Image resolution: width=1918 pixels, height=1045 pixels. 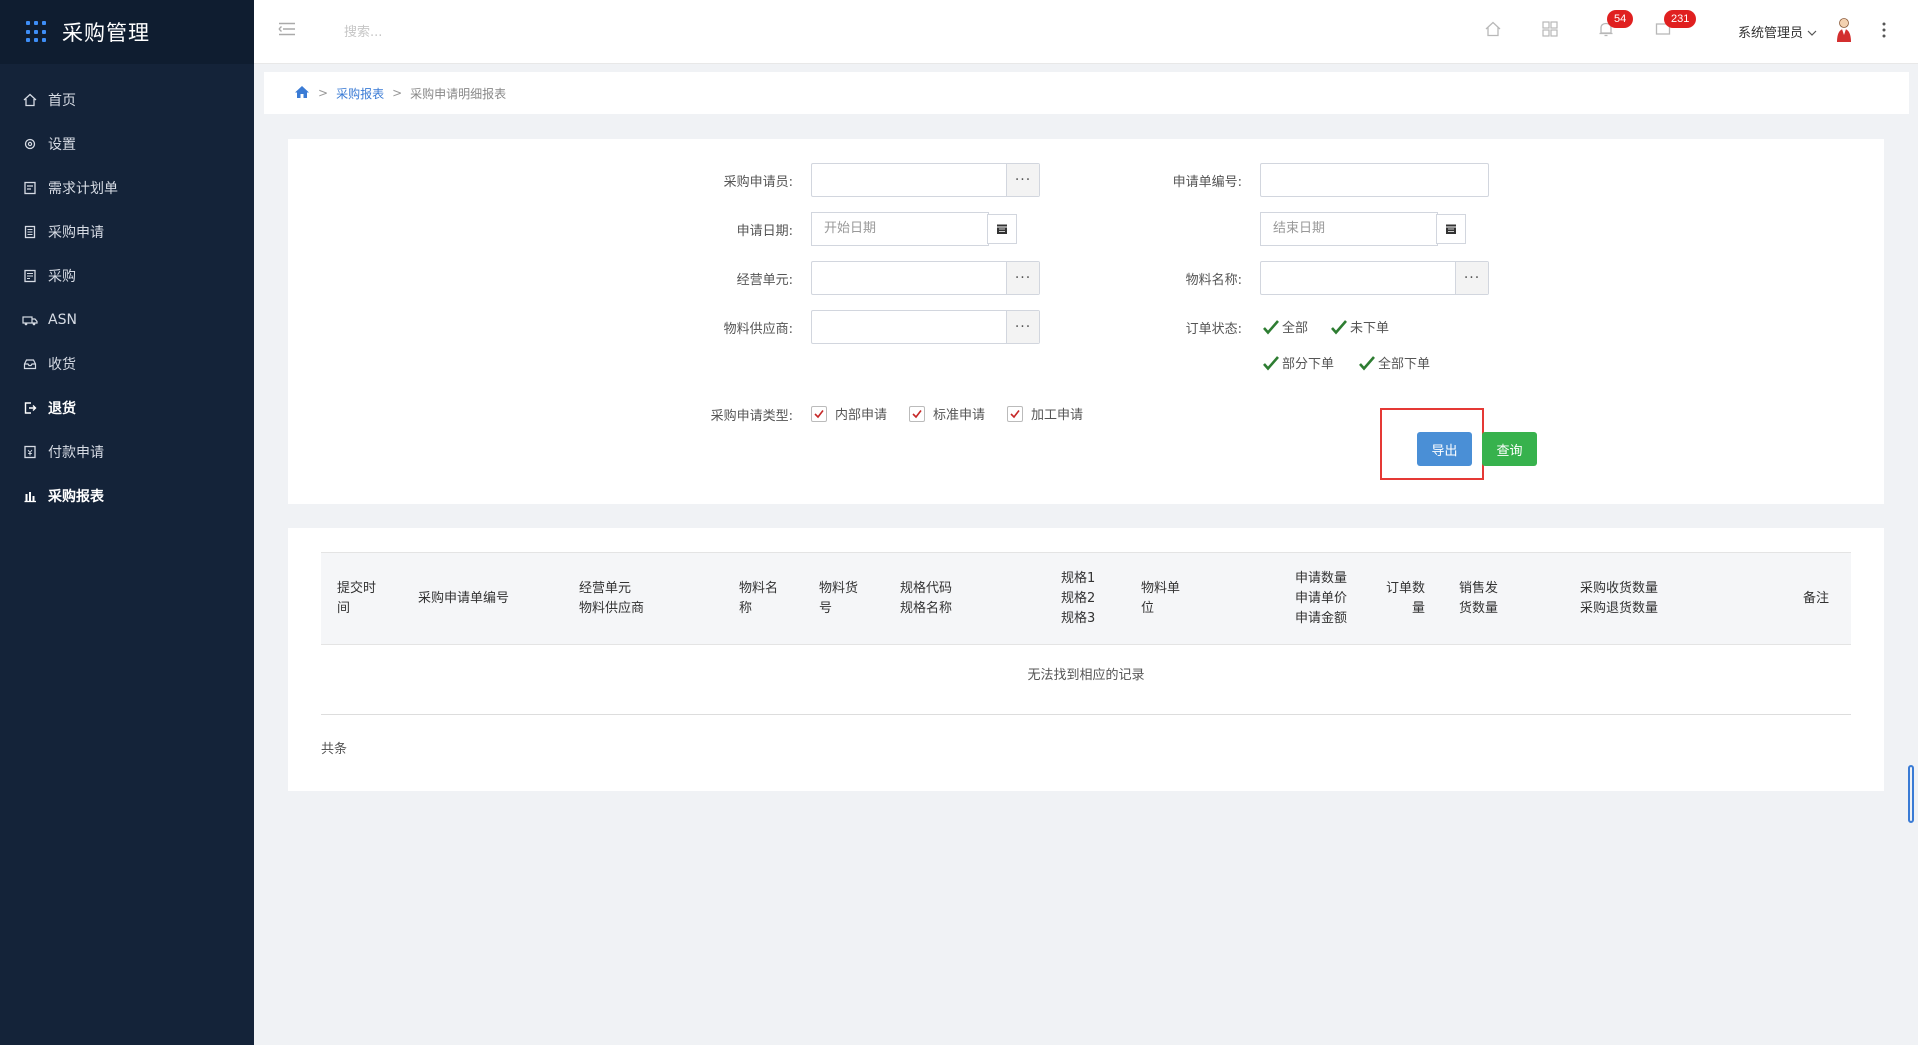 I want to click on col-received-returned-qty: 采购收货数量 采购退货数量, so click(x=1619, y=599).